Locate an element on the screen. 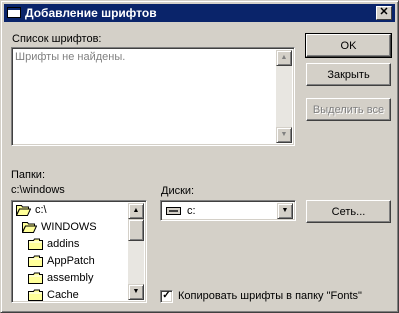 This screenshot has width=399, height=313. title-bar: Добавление шрифтов ✕ is located at coordinates (199, 13).